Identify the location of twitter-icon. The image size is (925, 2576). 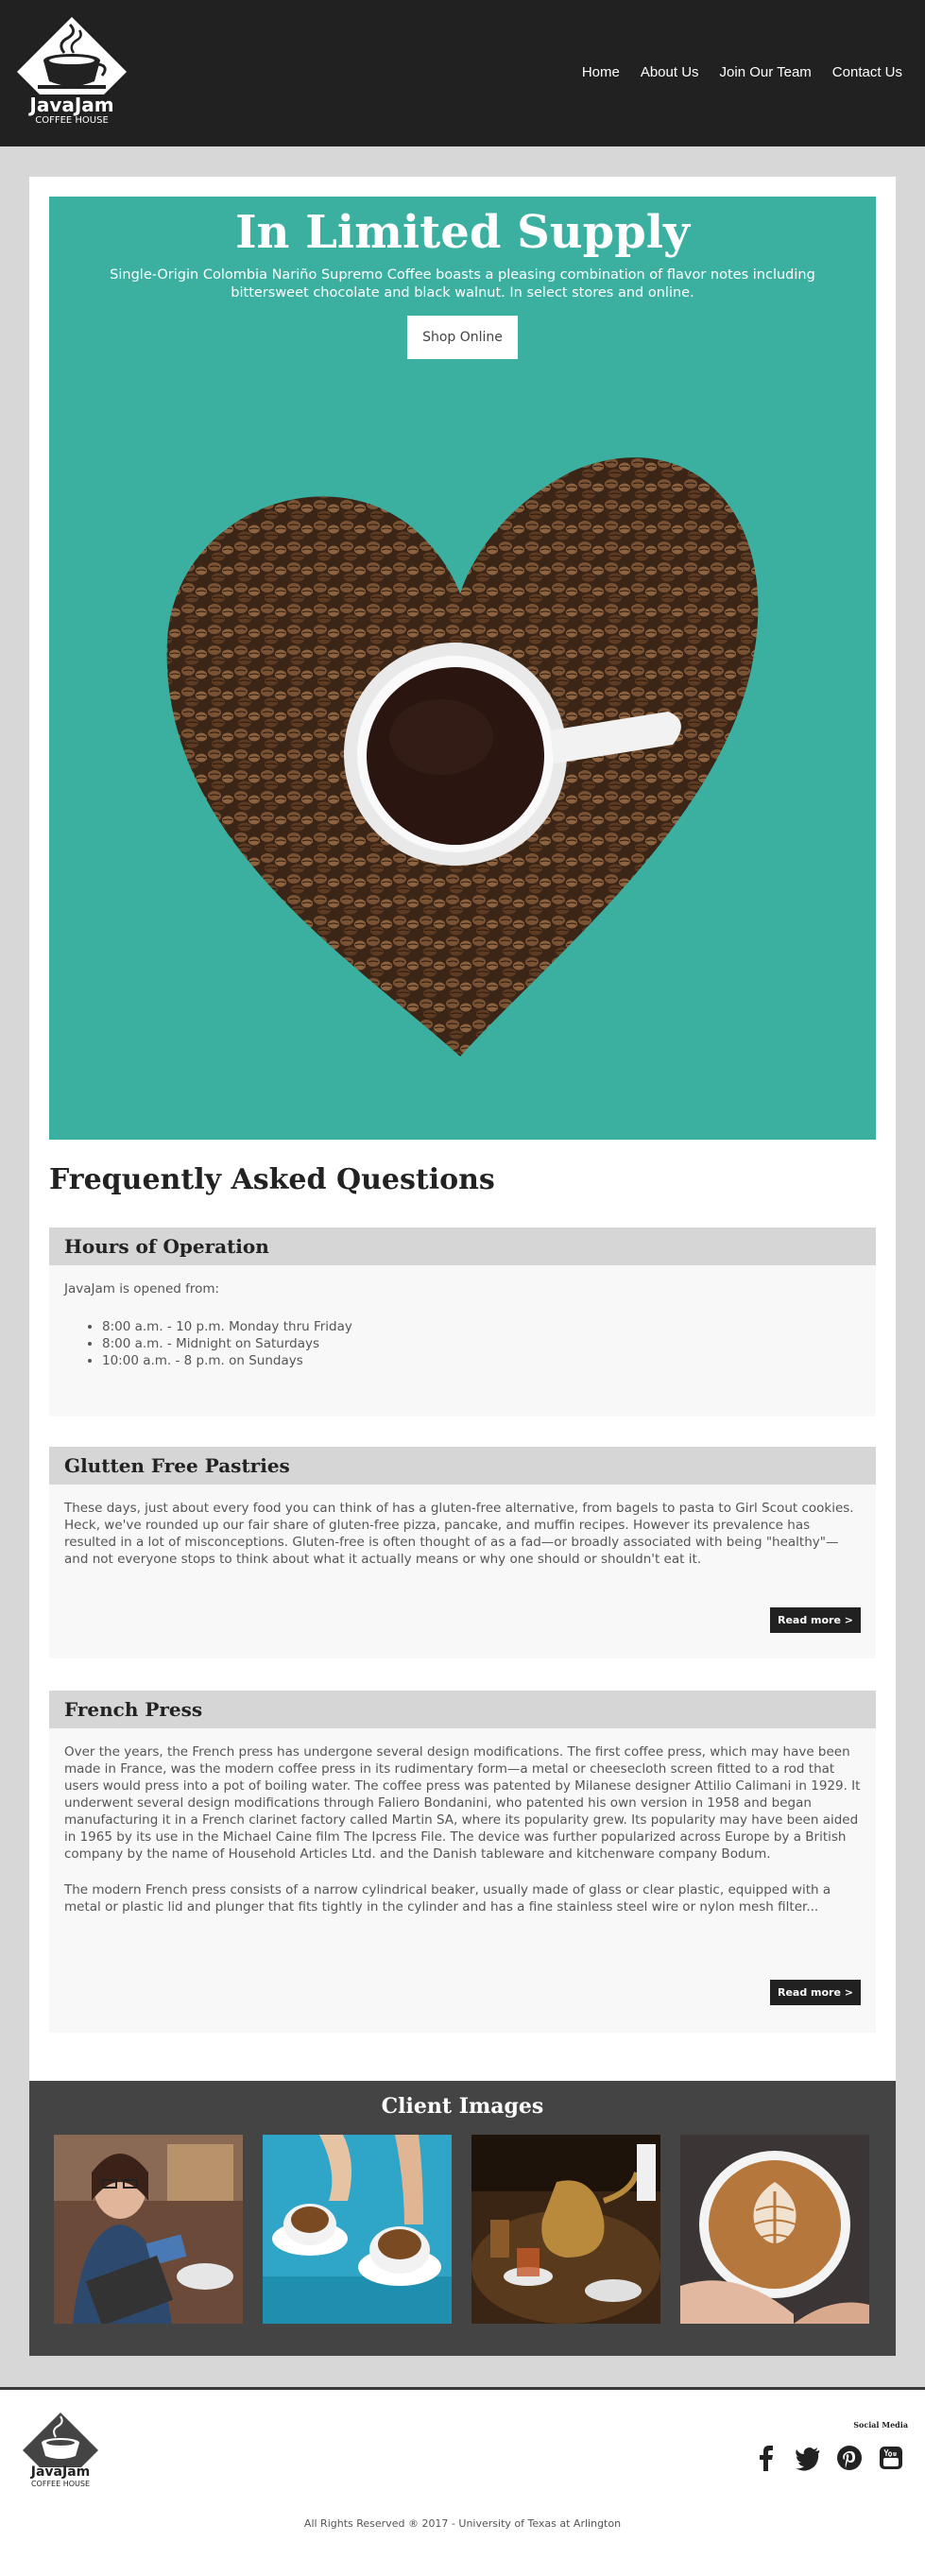
(808, 2458).